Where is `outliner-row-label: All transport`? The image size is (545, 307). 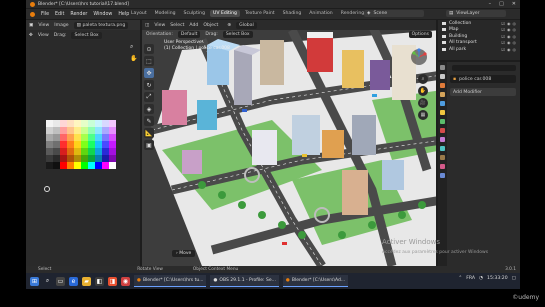 outliner-row-label: All transport is located at coordinates (463, 43).